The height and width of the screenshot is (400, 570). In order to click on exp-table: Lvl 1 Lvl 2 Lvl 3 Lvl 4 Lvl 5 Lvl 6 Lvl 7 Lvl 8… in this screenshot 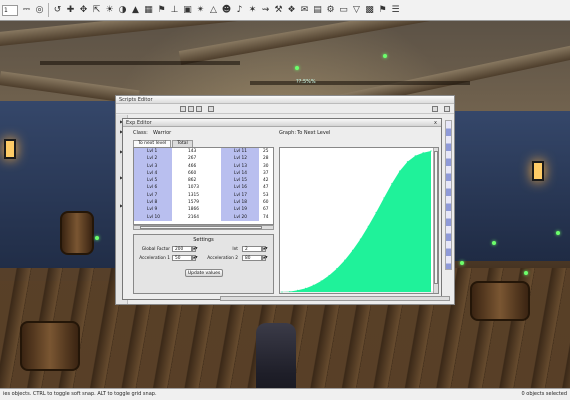, I will do `click(203, 186)`.